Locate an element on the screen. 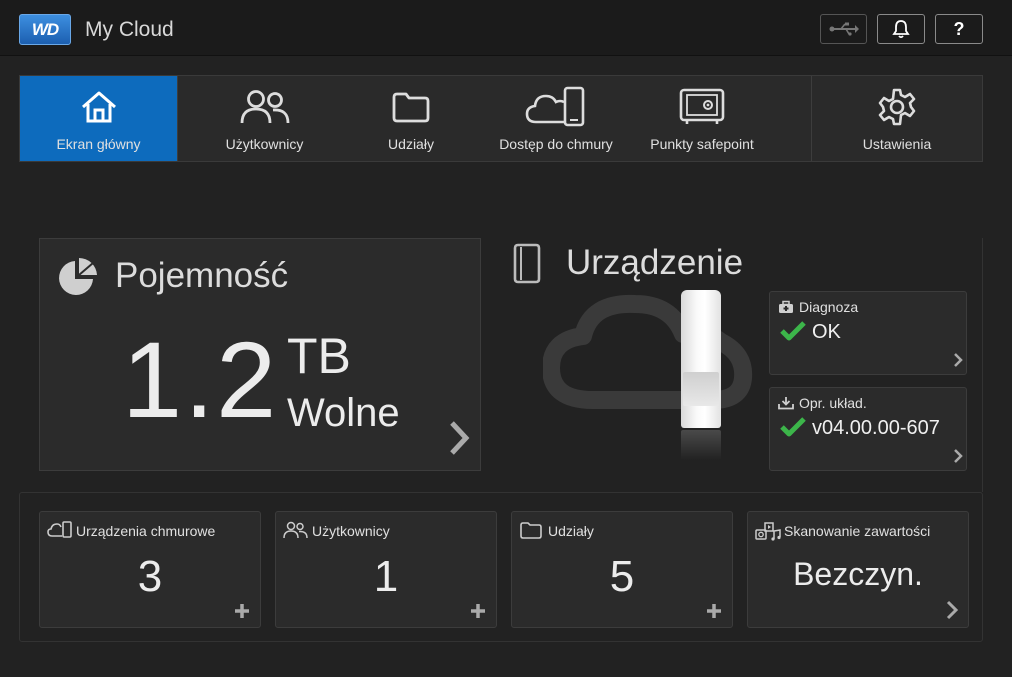  device-front-panel is located at coordinates (701, 389).